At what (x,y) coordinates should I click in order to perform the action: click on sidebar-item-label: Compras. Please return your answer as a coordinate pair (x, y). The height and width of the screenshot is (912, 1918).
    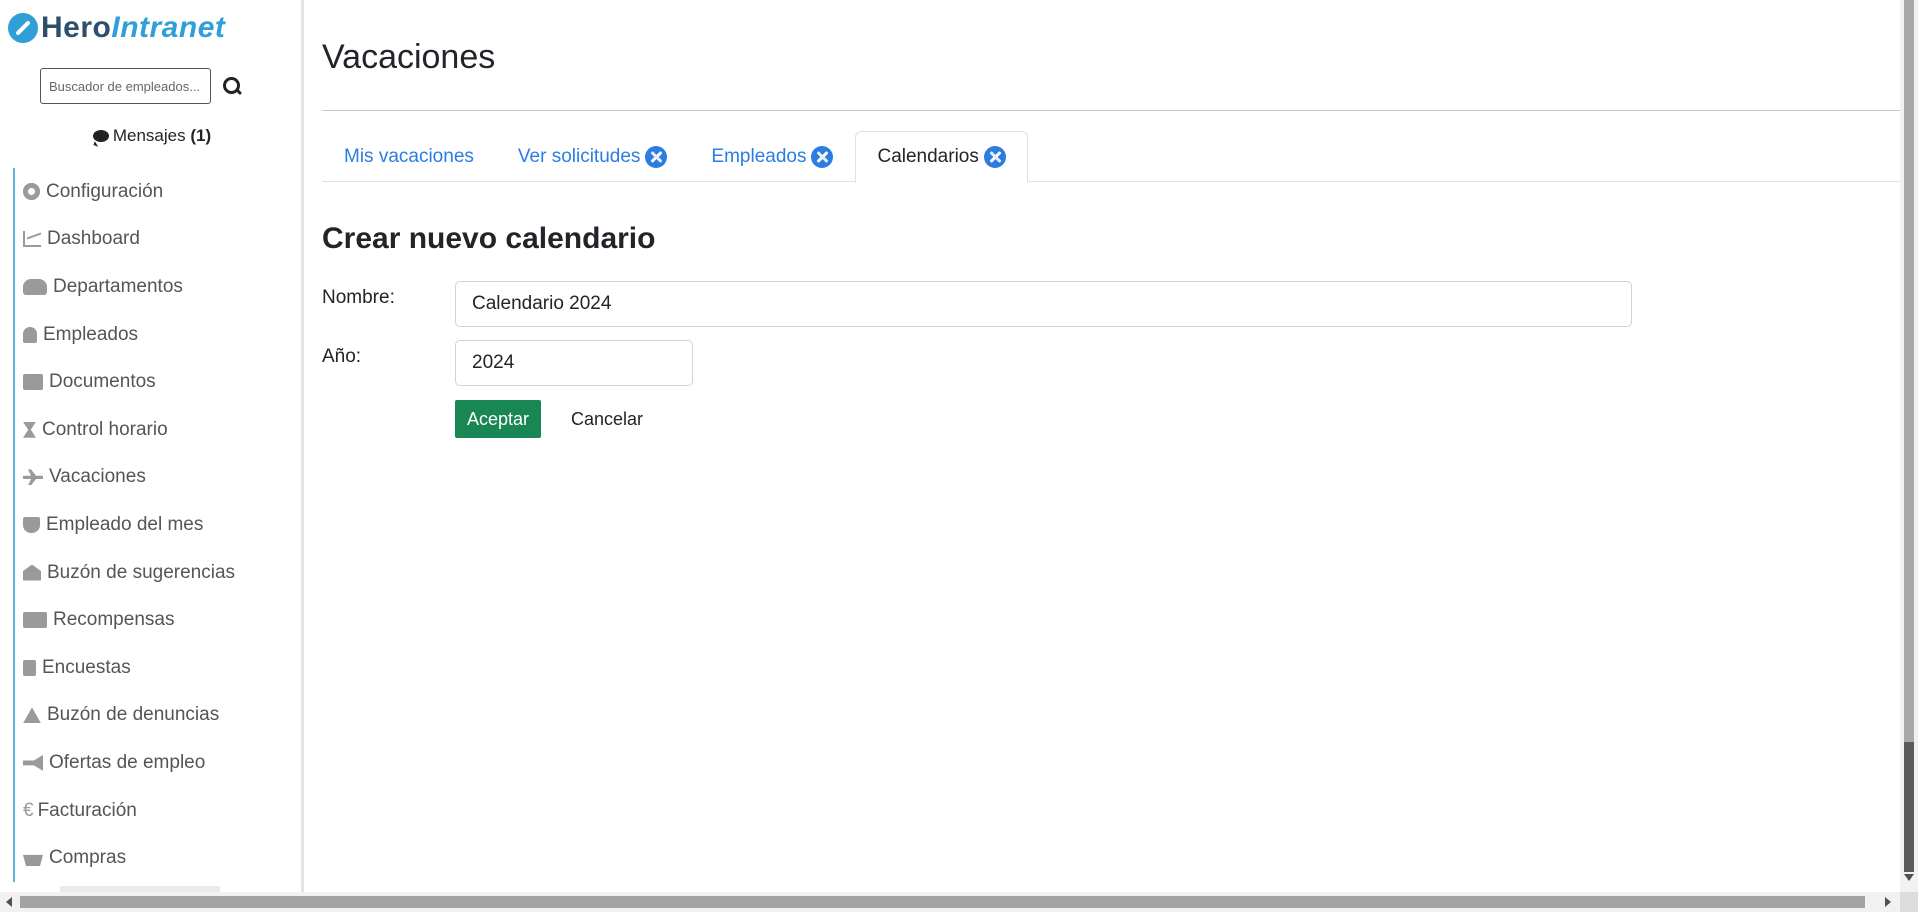
    Looking at the image, I should click on (88, 858).